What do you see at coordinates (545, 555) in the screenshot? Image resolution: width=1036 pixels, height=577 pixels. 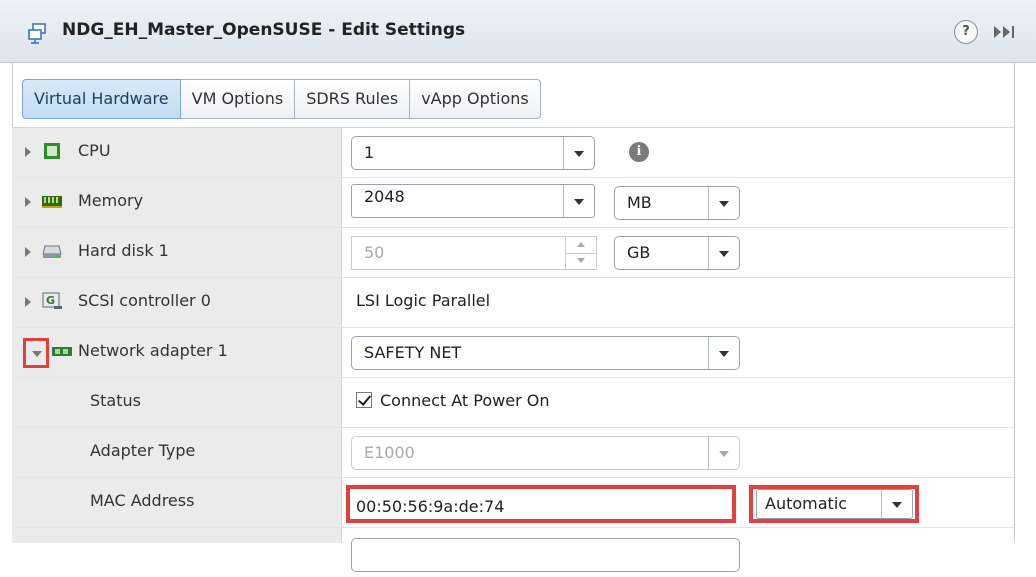 I see `partial-select` at bounding box center [545, 555].